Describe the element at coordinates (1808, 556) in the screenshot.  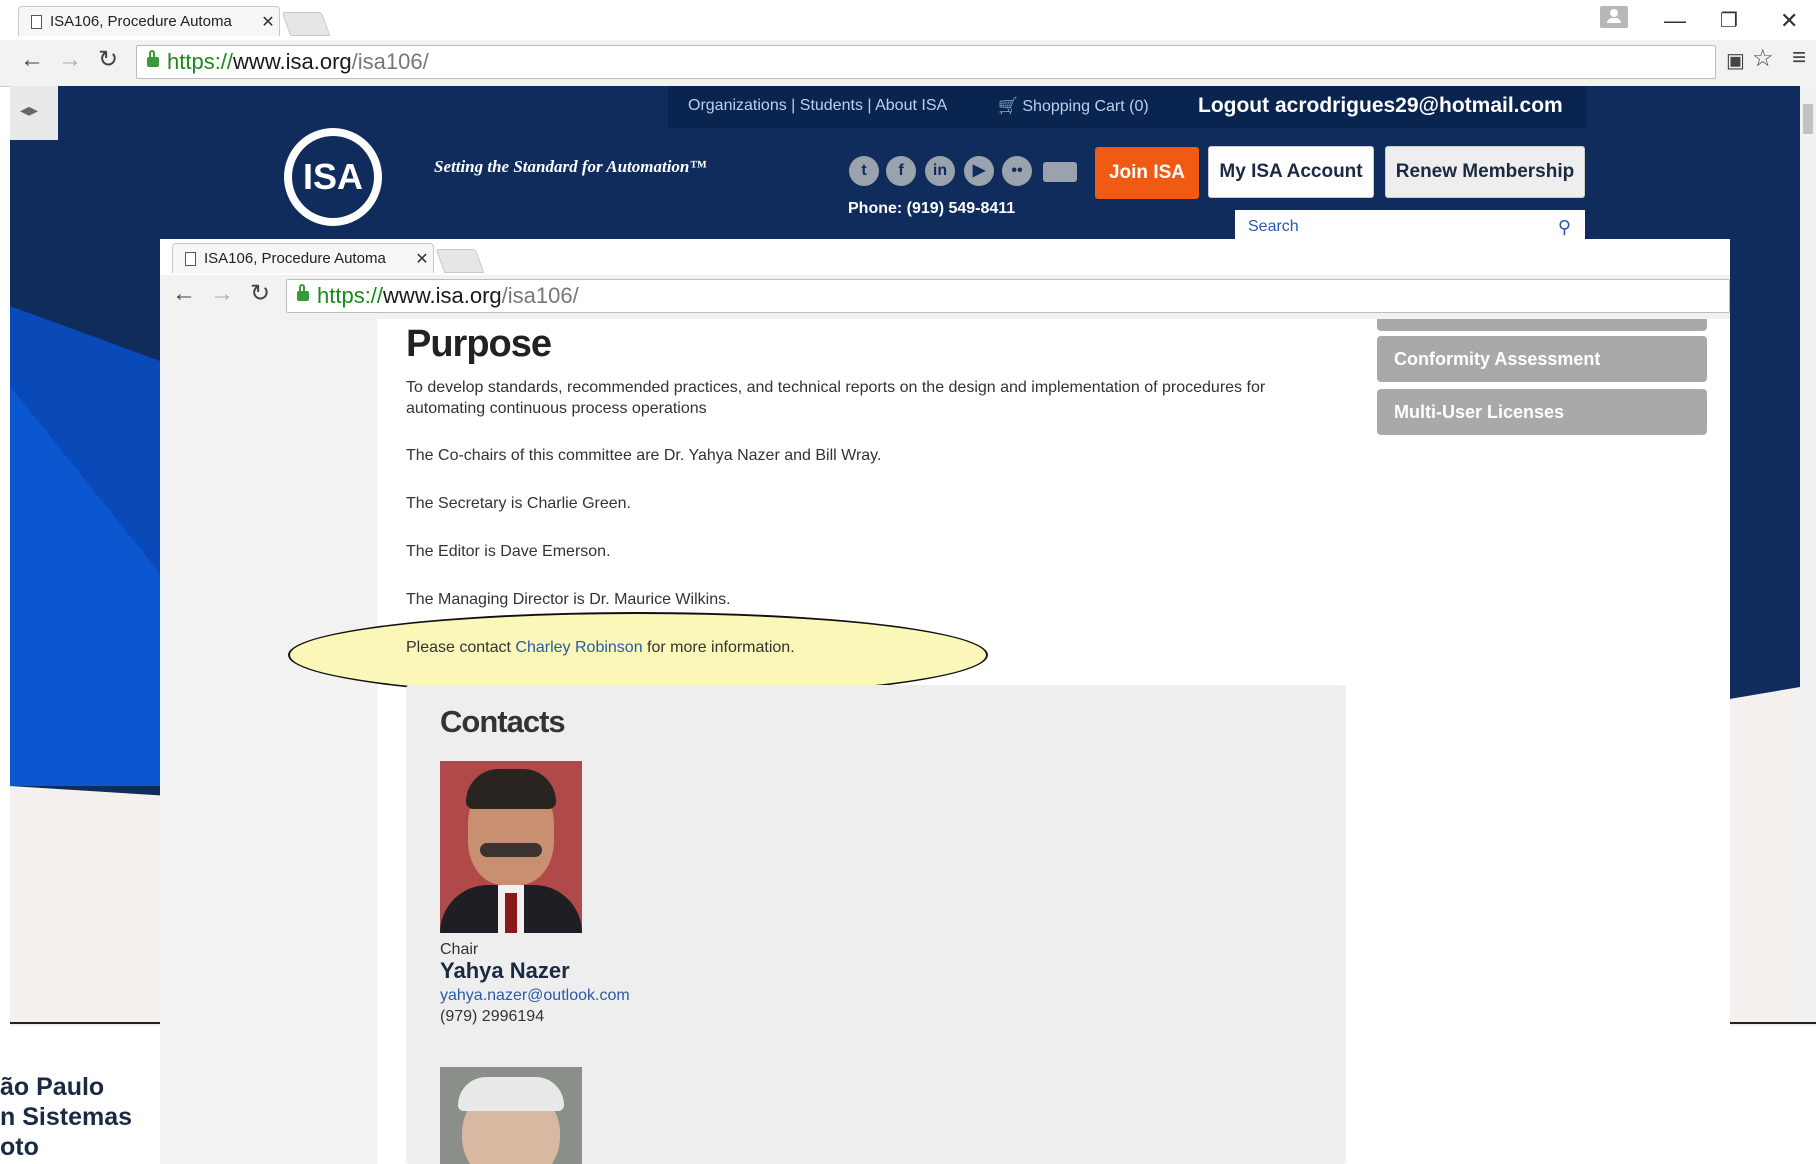
I see `back-scrollbar` at that location.